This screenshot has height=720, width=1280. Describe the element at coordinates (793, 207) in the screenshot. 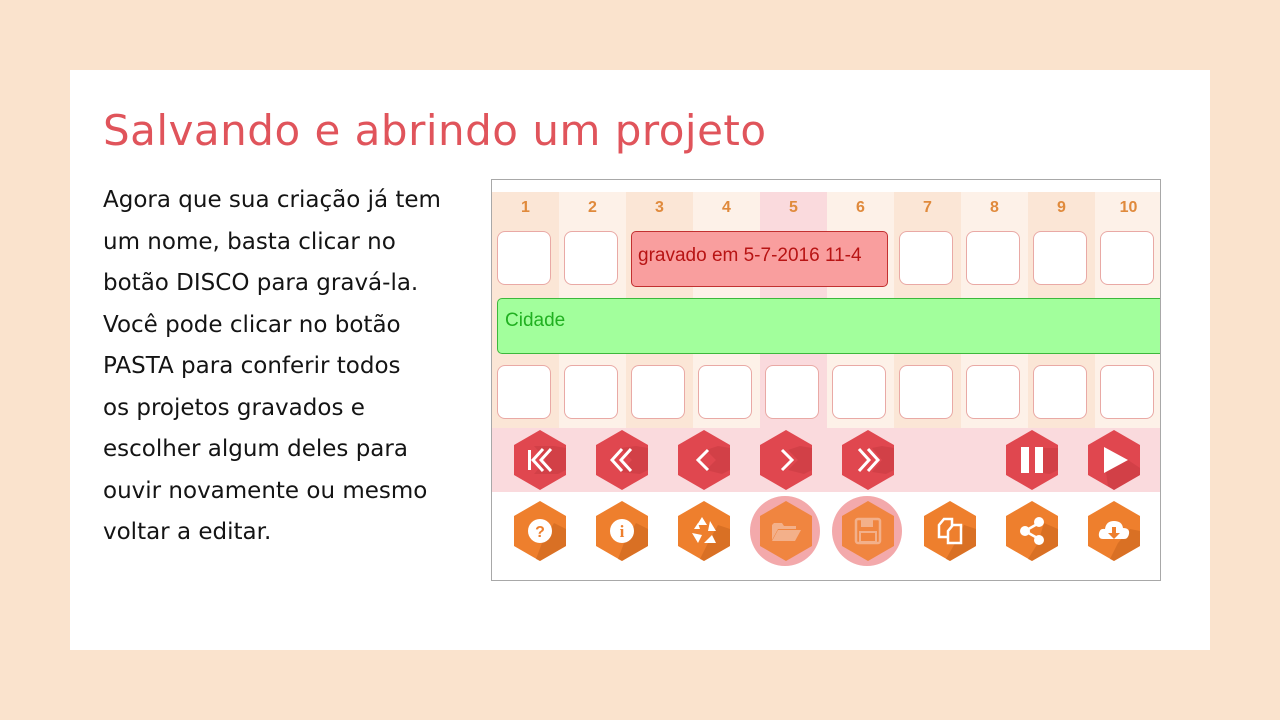

I see `column-number: 5` at that location.